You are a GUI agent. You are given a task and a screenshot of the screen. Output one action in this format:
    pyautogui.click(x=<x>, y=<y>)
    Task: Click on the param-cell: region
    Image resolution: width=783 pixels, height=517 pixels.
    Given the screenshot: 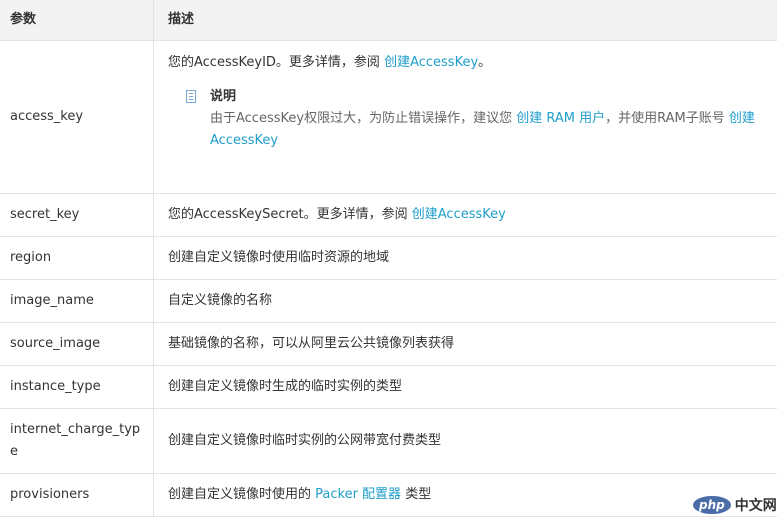 What is the action you would take?
    pyautogui.click(x=77, y=258)
    